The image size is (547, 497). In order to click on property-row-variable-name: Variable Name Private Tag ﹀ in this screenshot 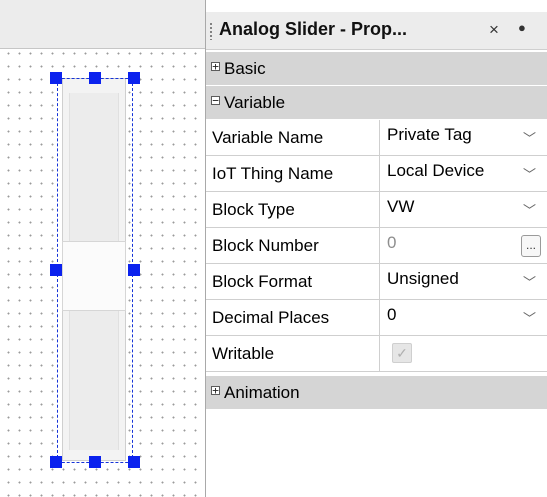, I will do `click(376, 138)`.